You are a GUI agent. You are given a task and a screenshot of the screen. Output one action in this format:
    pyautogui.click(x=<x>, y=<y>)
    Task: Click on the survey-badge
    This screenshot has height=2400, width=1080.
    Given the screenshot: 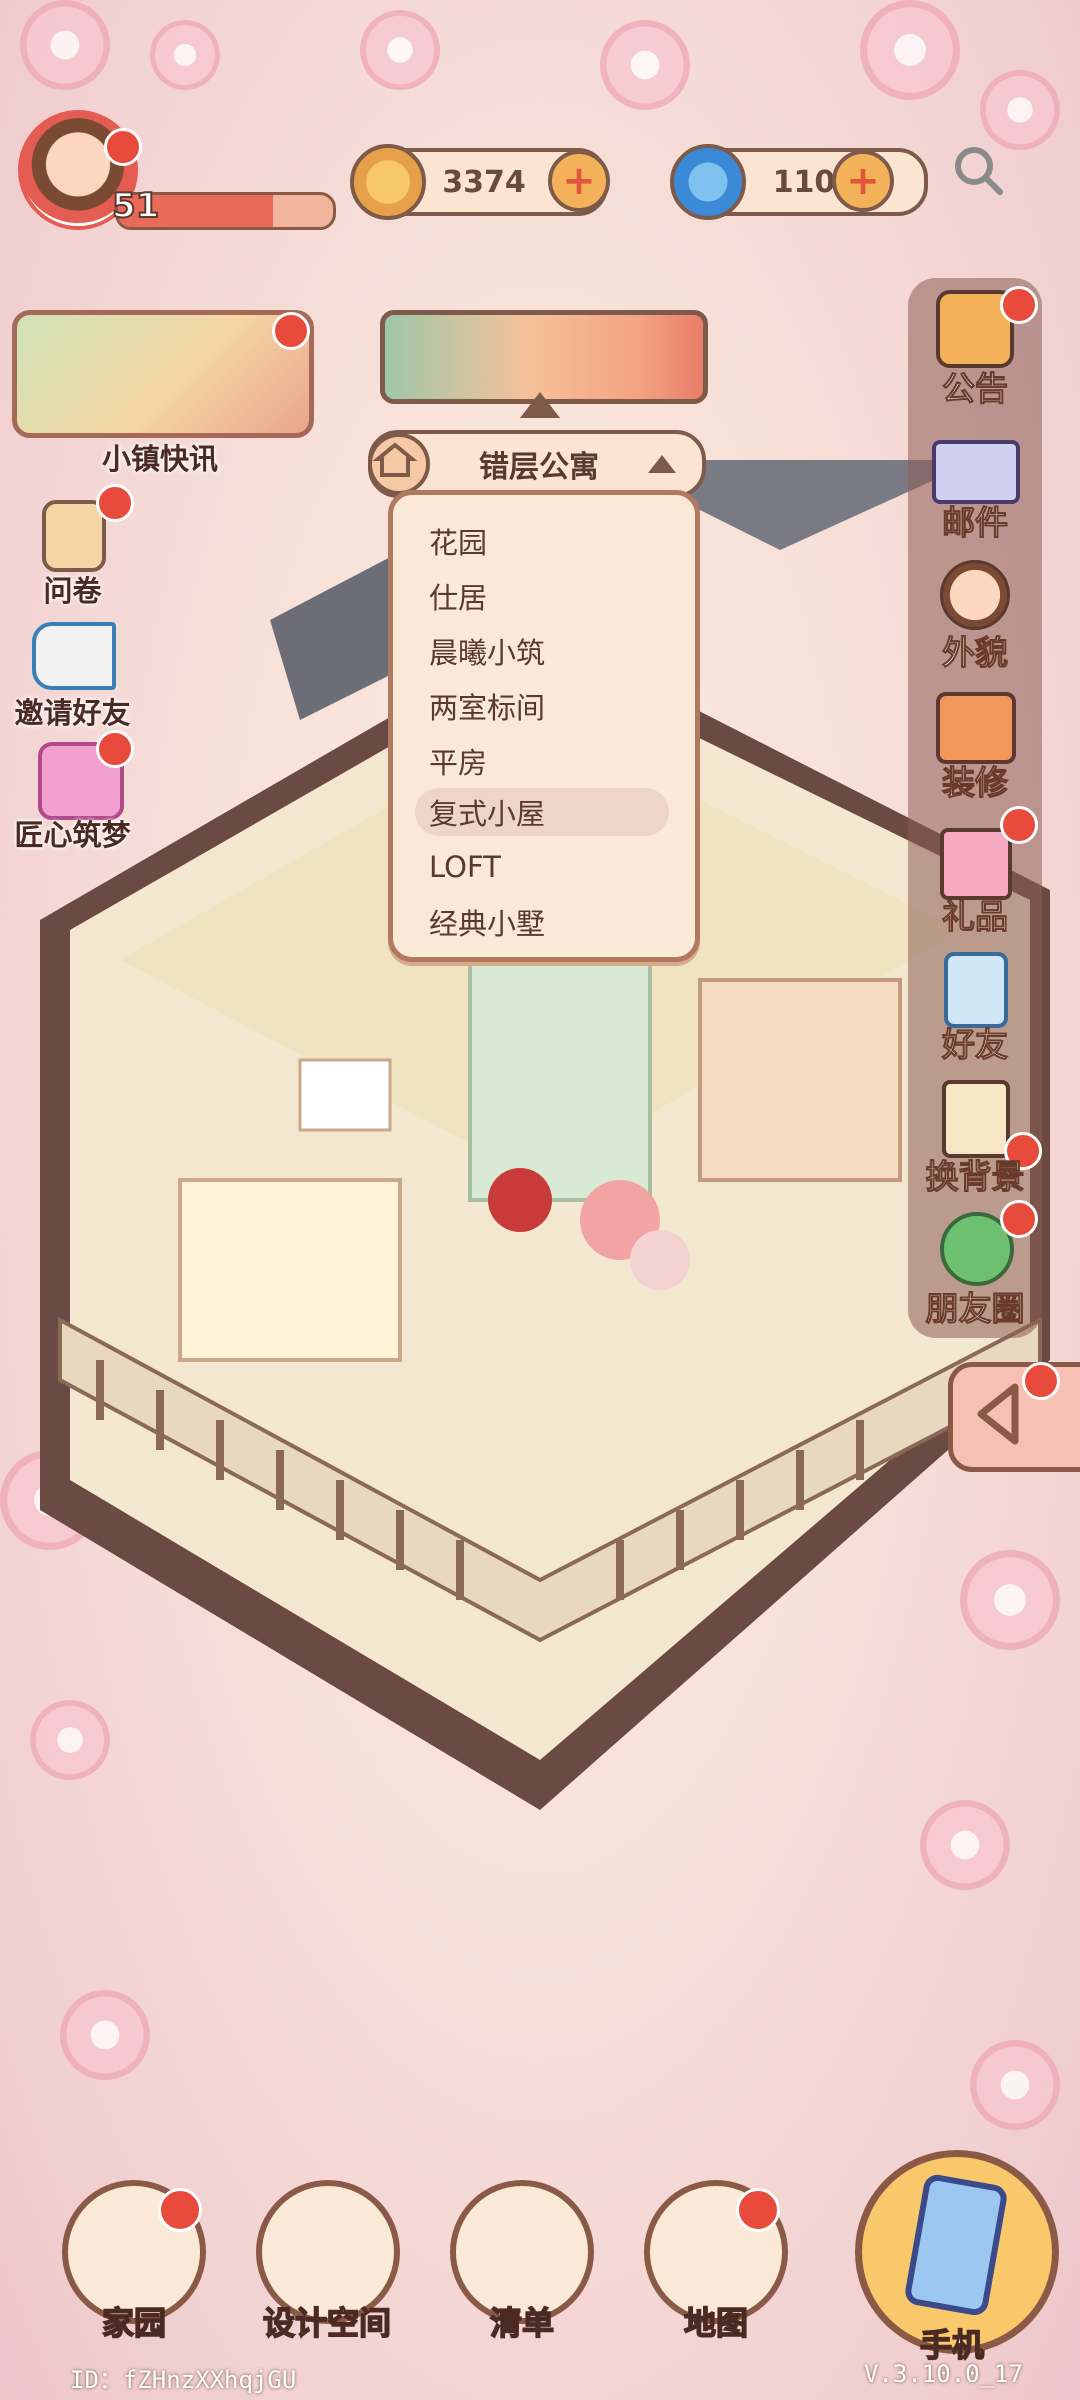 What is the action you would take?
    pyautogui.click(x=115, y=503)
    